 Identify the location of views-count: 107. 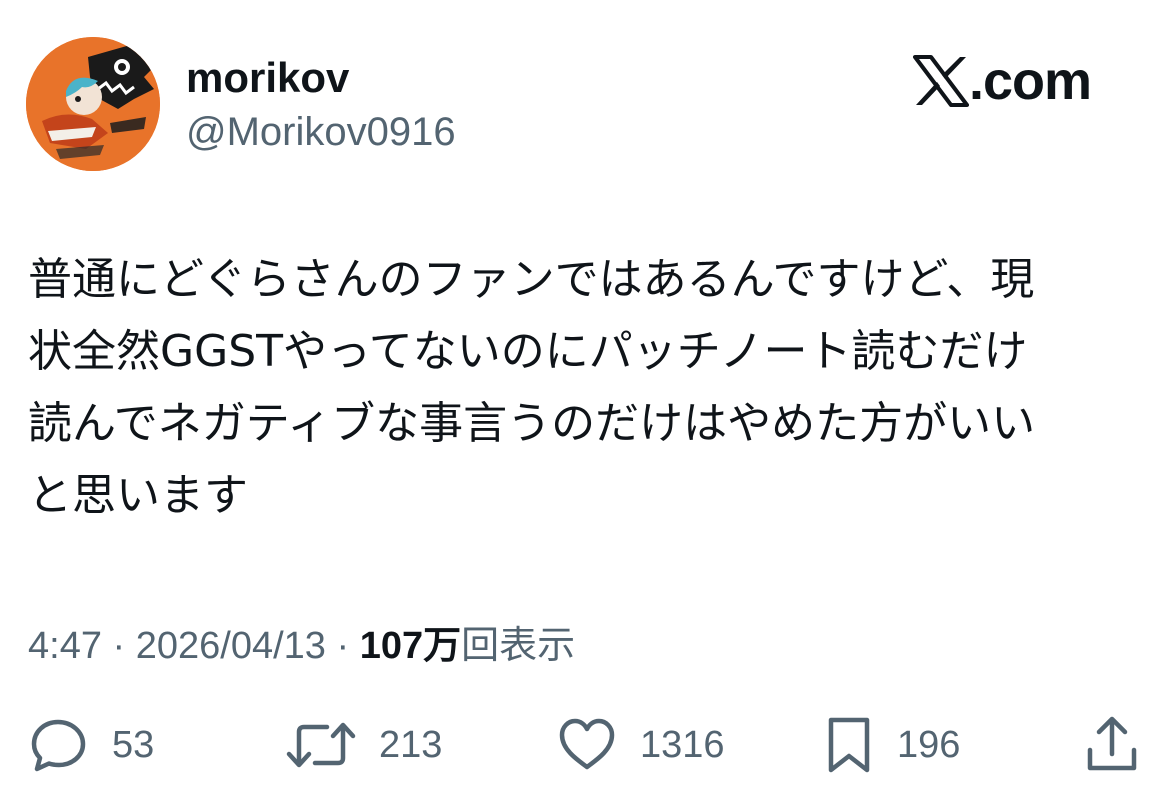
(391, 646).